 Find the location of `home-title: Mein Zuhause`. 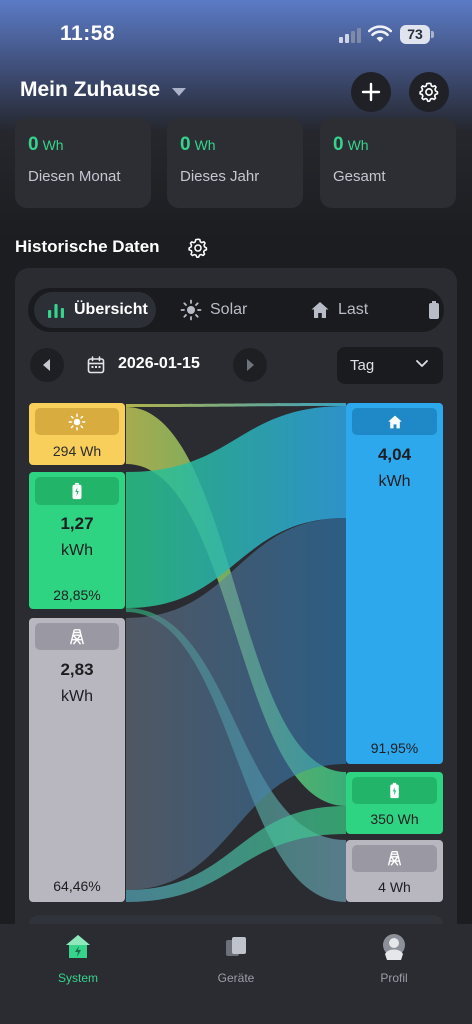

home-title: Mein Zuhause is located at coordinates (90, 90).